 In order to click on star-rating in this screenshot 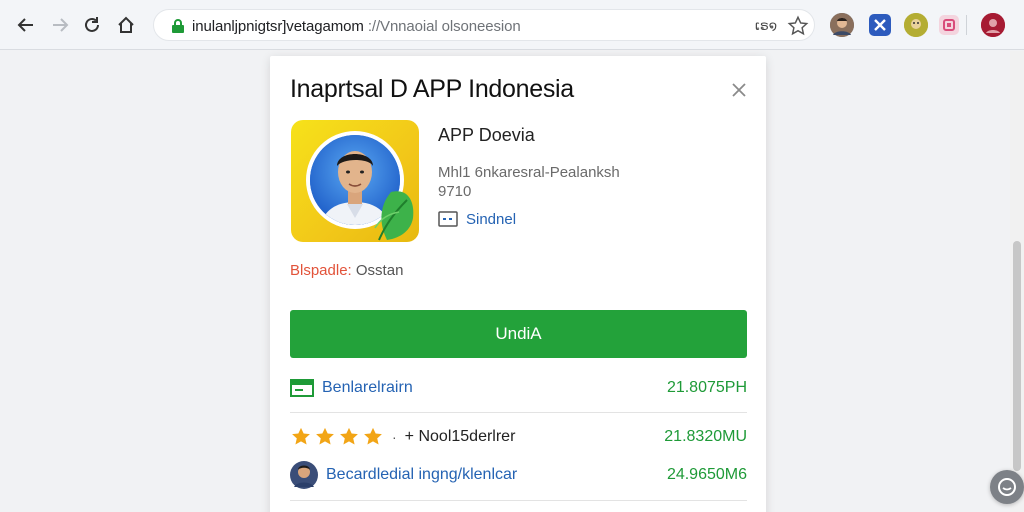, I will do `click(337, 437)`.